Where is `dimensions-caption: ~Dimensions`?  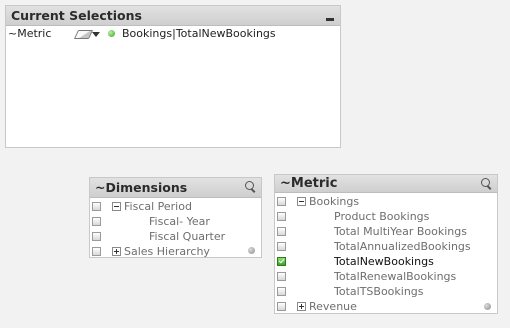
dimensions-caption: ~Dimensions is located at coordinates (175, 188).